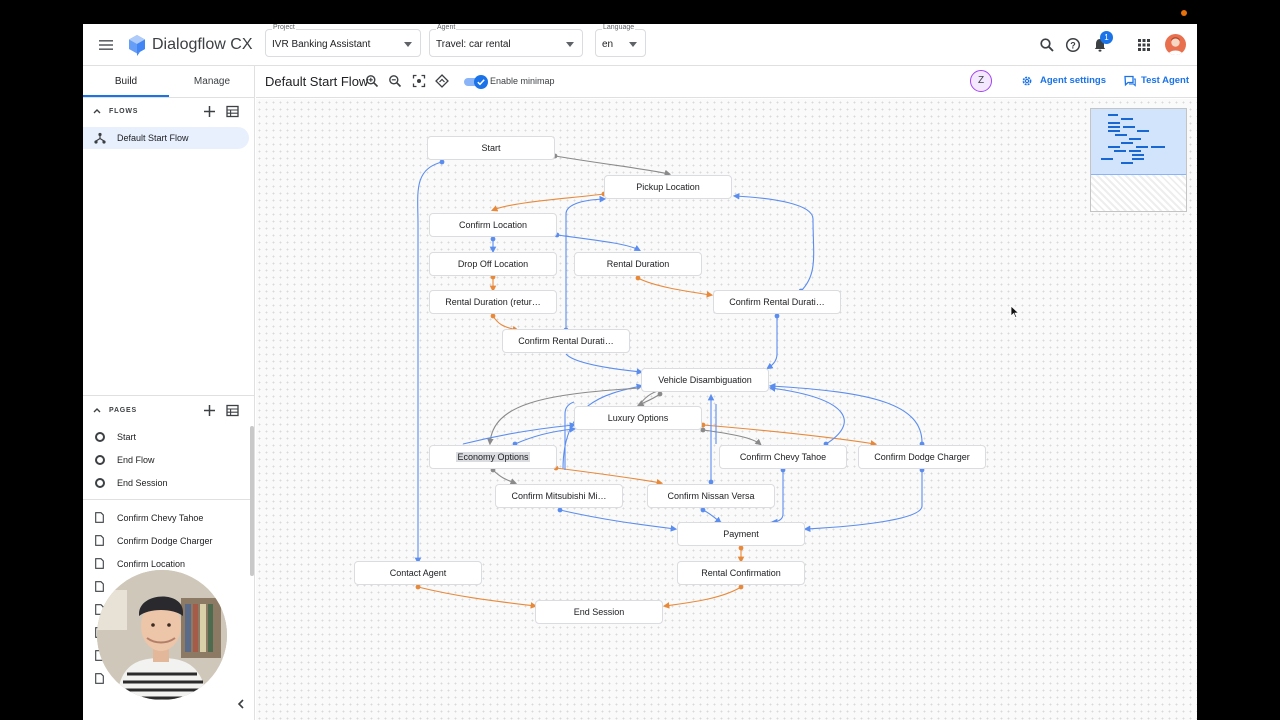 Image resolution: width=1280 pixels, height=720 pixels. Describe the element at coordinates (212, 81) in the screenshot. I see `tab-manage: Manage` at that location.